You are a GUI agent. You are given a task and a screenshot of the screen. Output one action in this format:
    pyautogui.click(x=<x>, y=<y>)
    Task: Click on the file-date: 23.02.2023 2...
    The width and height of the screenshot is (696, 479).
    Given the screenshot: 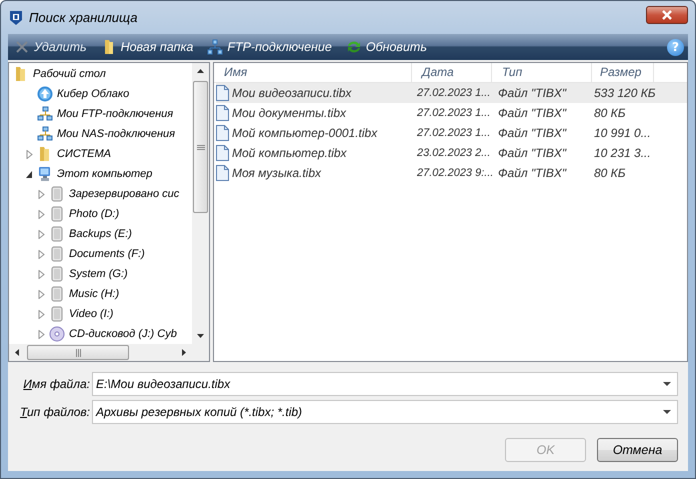 What is the action you would take?
    pyautogui.click(x=454, y=153)
    